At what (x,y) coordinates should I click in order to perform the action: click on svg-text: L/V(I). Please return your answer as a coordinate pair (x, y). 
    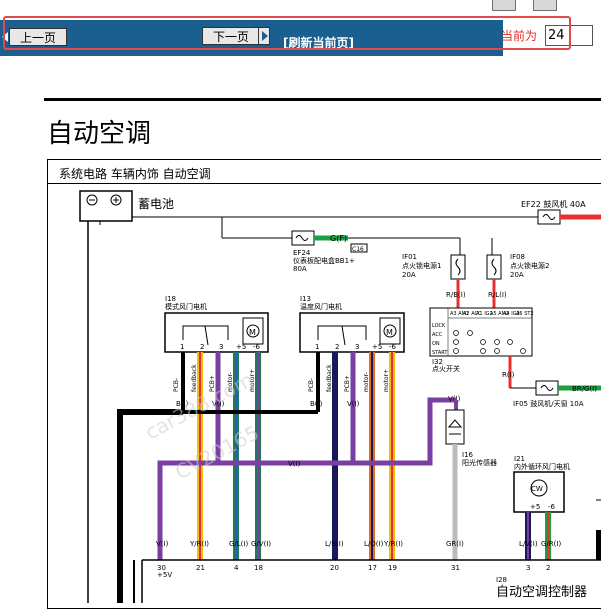
    Looking at the image, I should click on (528, 544).